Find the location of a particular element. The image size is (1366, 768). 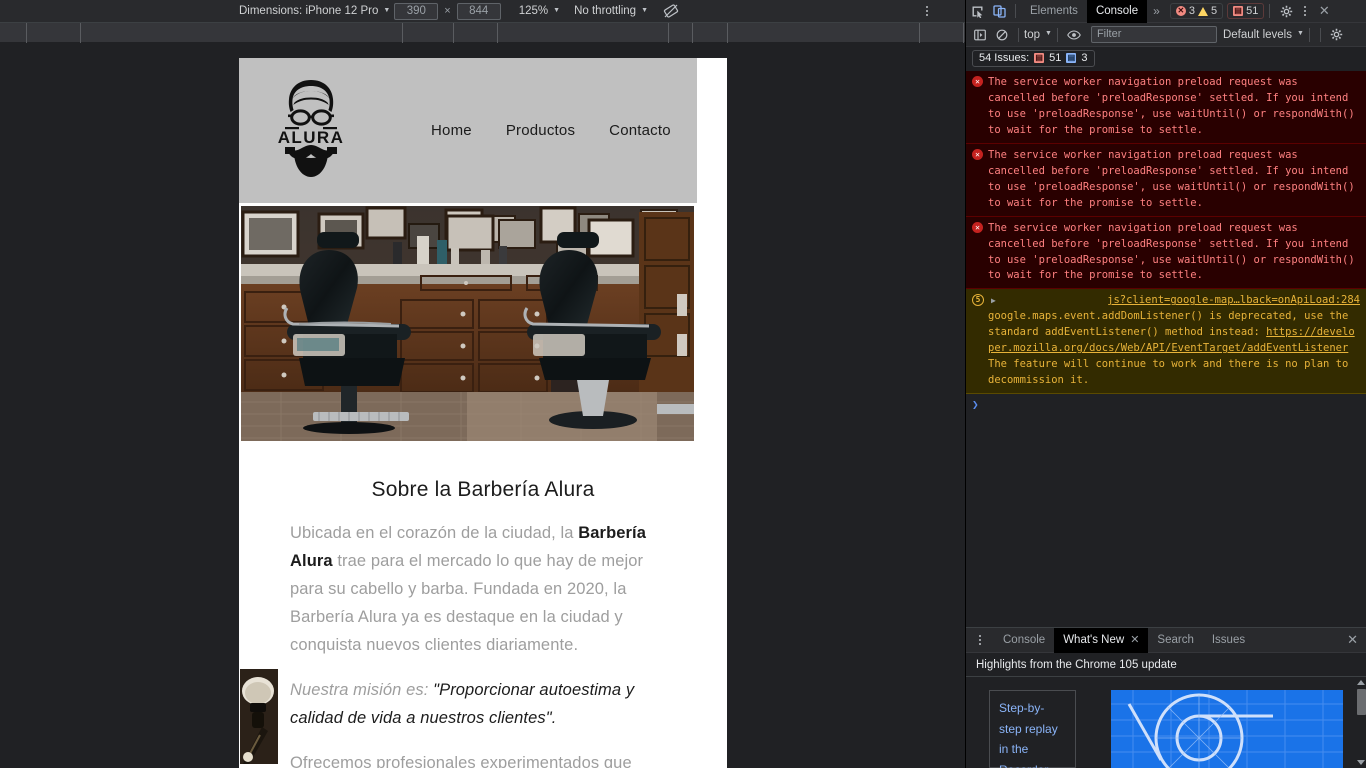

chevron-more-tabs-icon: » is located at coordinates (1156, 11).